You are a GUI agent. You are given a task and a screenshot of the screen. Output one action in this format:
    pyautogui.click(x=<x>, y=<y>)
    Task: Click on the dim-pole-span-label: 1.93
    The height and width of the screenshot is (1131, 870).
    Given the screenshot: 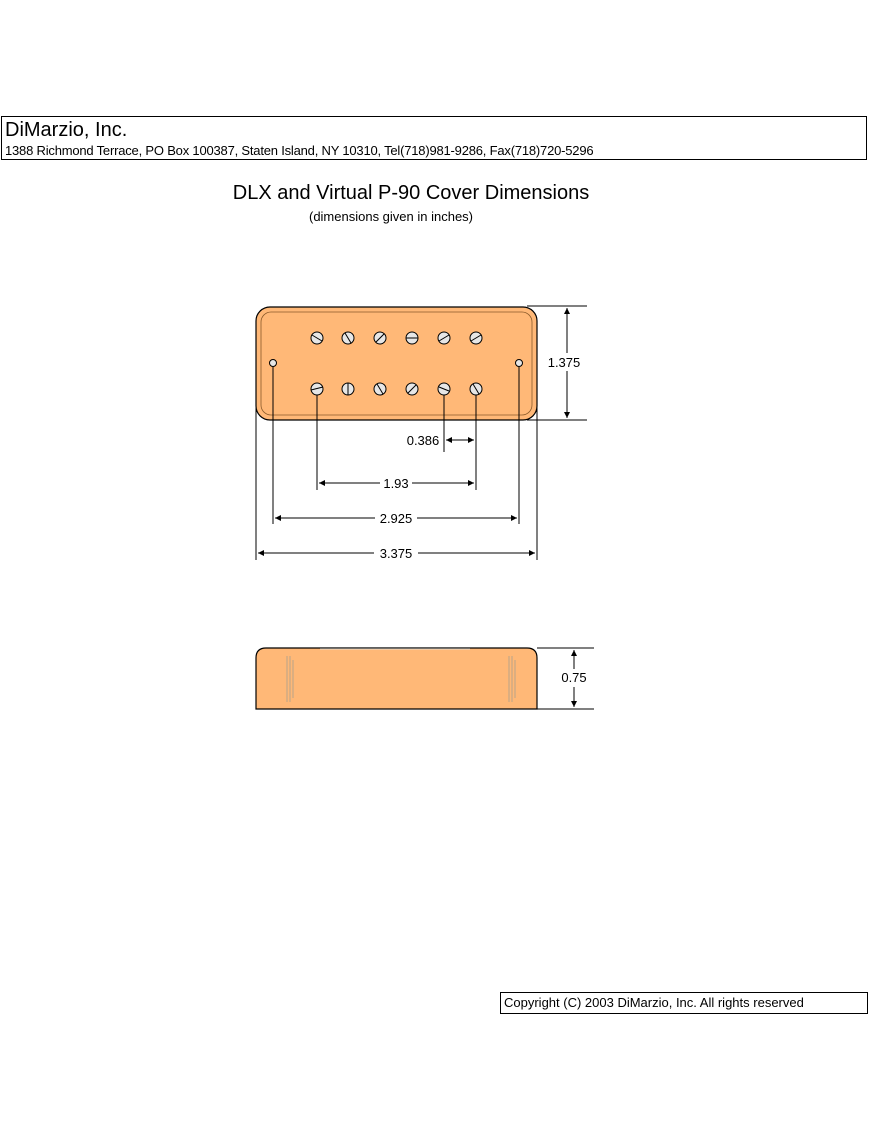 What is the action you would take?
    pyautogui.click(x=395, y=483)
    